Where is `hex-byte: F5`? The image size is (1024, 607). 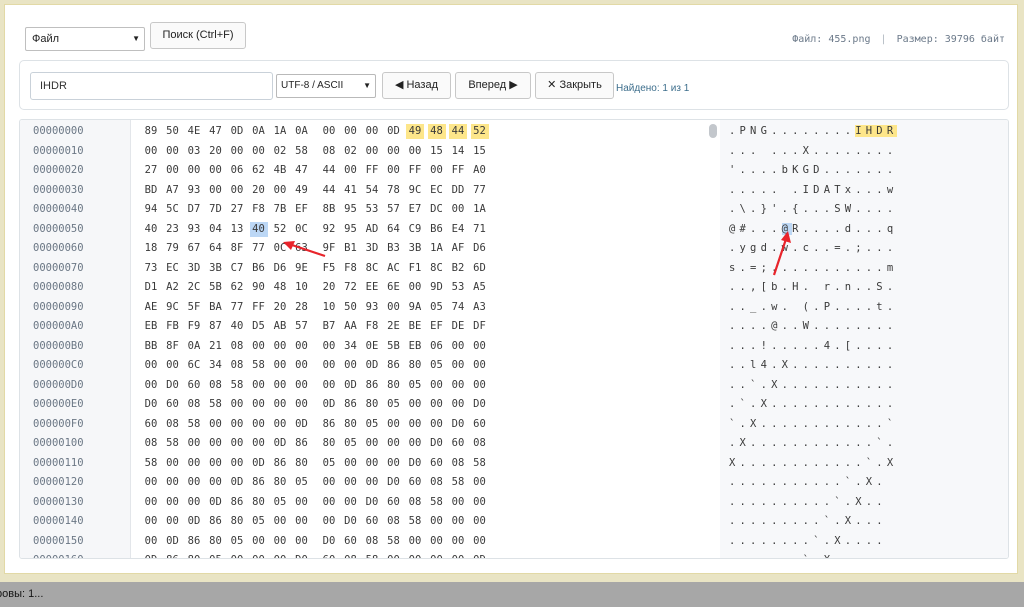 hex-byte: F5 is located at coordinates (329, 268).